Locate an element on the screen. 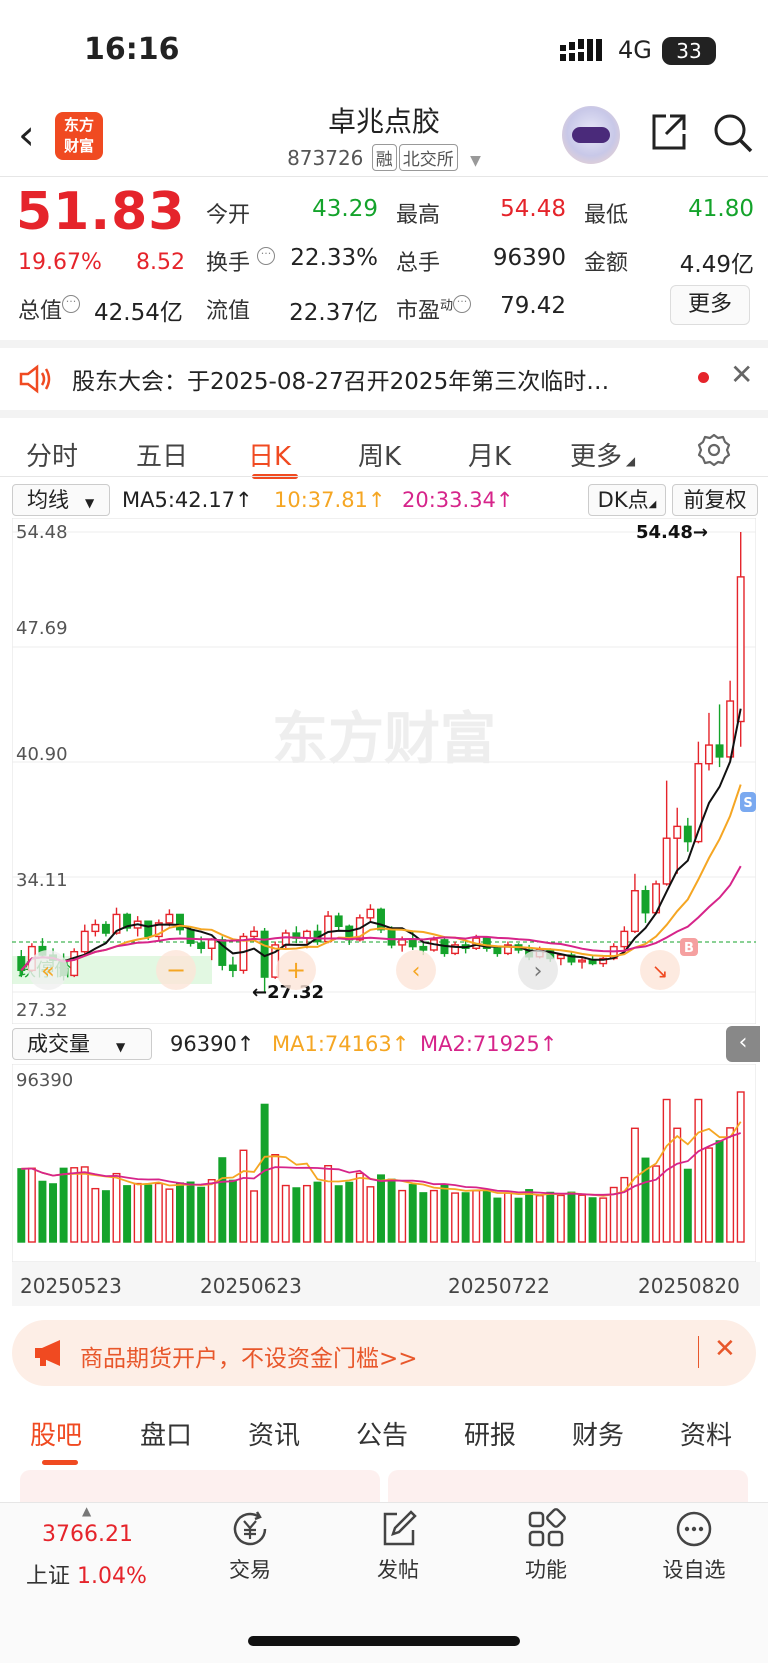 The height and width of the screenshot is (1663, 768). amount-label: 金额 is located at coordinates (606, 263).